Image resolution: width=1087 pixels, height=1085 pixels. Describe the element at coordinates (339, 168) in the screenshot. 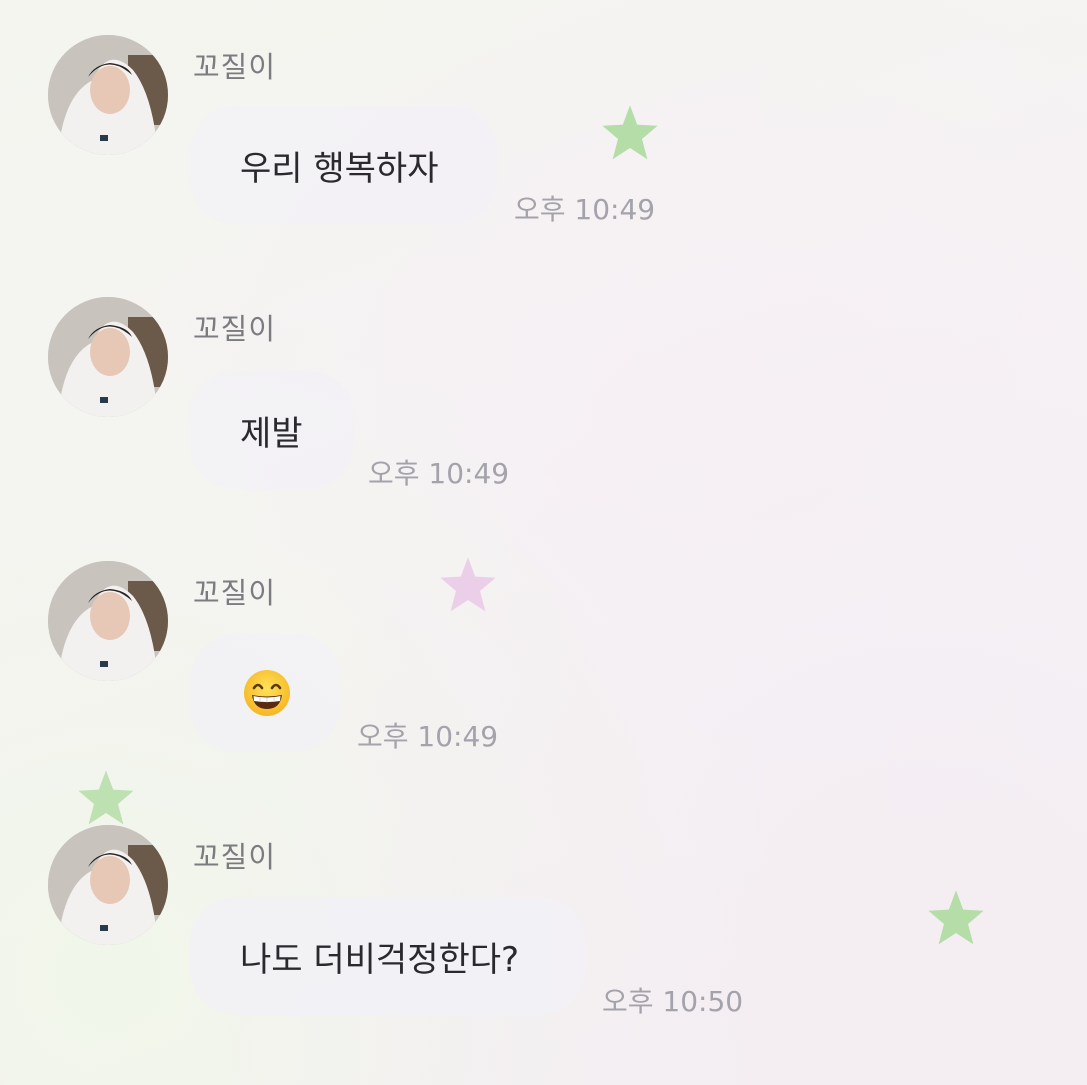

I see `message-text: 우리 행복하자` at that location.